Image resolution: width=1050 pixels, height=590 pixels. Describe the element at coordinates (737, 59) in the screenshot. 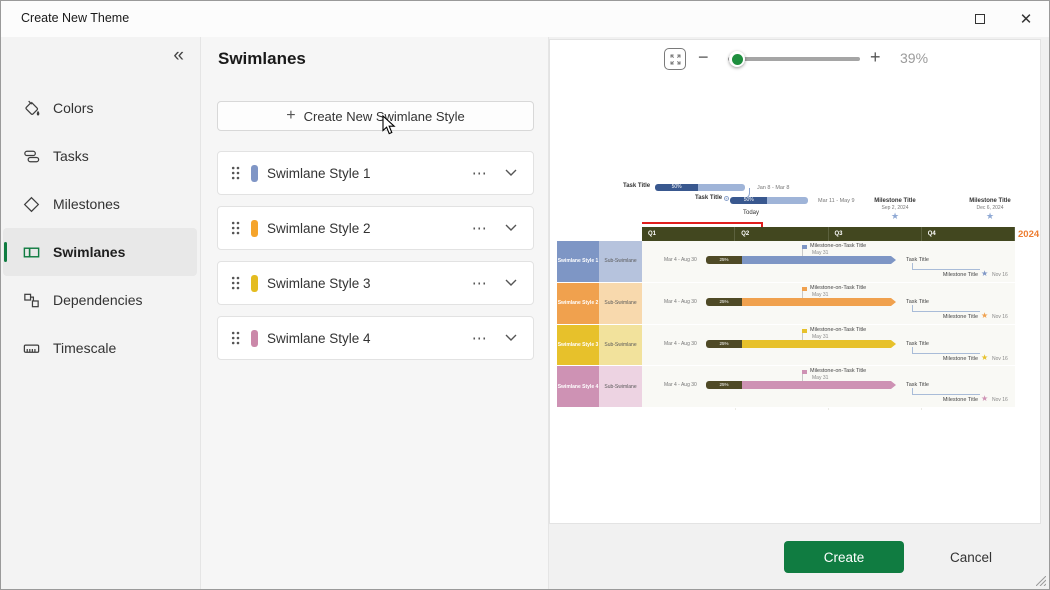

I see `zoom-slider-thumb` at that location.